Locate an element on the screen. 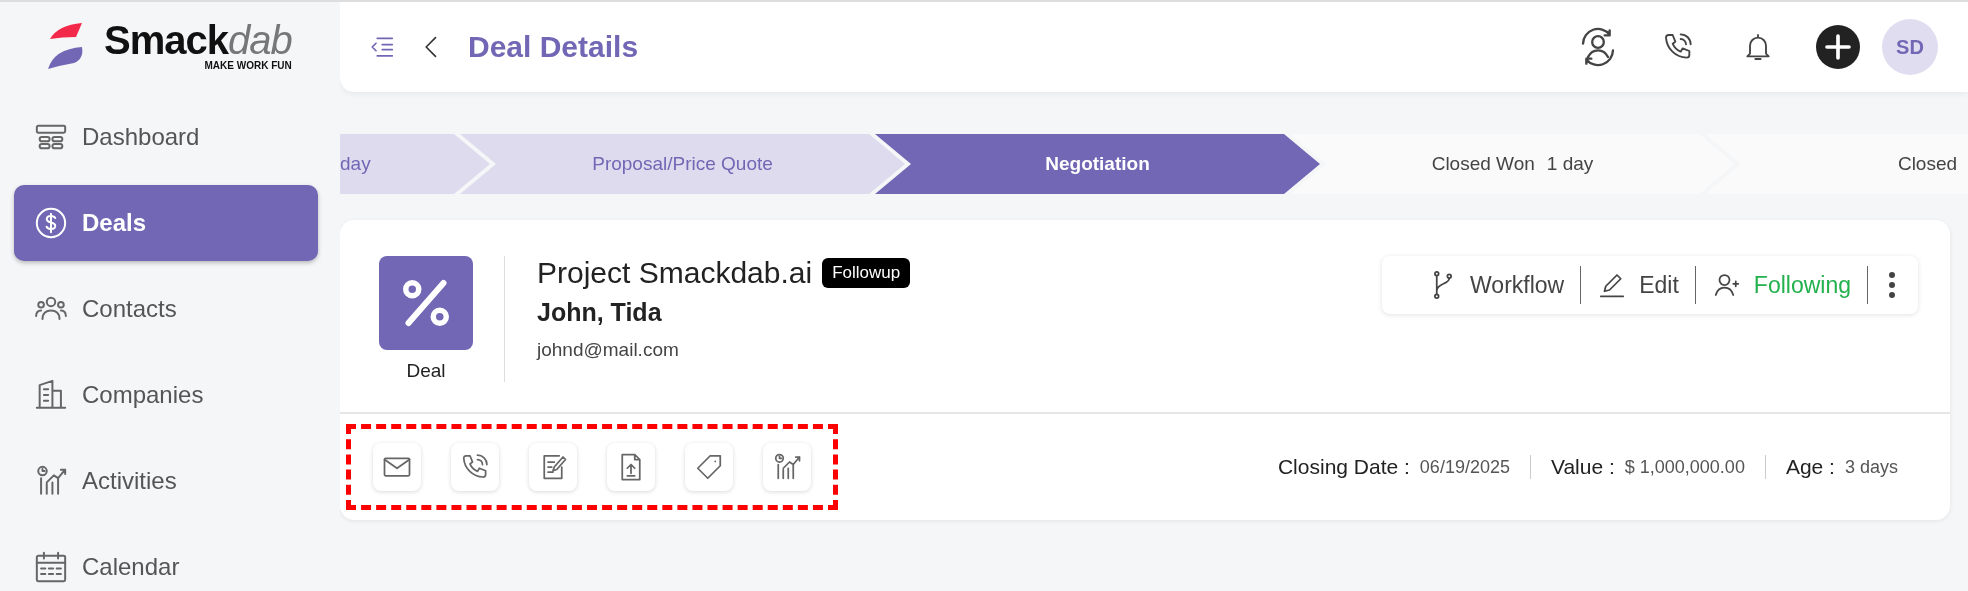 The image size is (1968, 591). pipeline-stage: Negotiation is located at coordinates (1097, 164).